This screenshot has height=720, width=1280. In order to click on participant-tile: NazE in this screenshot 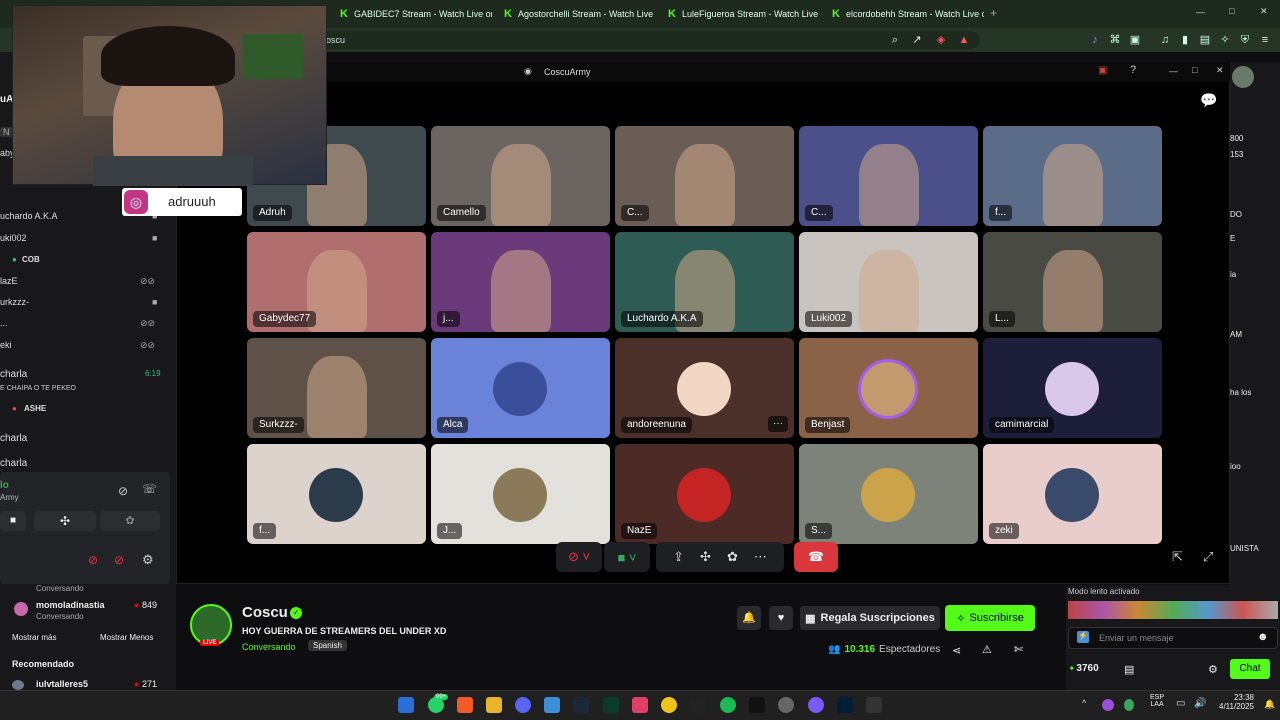, I will do `click(704, 494)`.